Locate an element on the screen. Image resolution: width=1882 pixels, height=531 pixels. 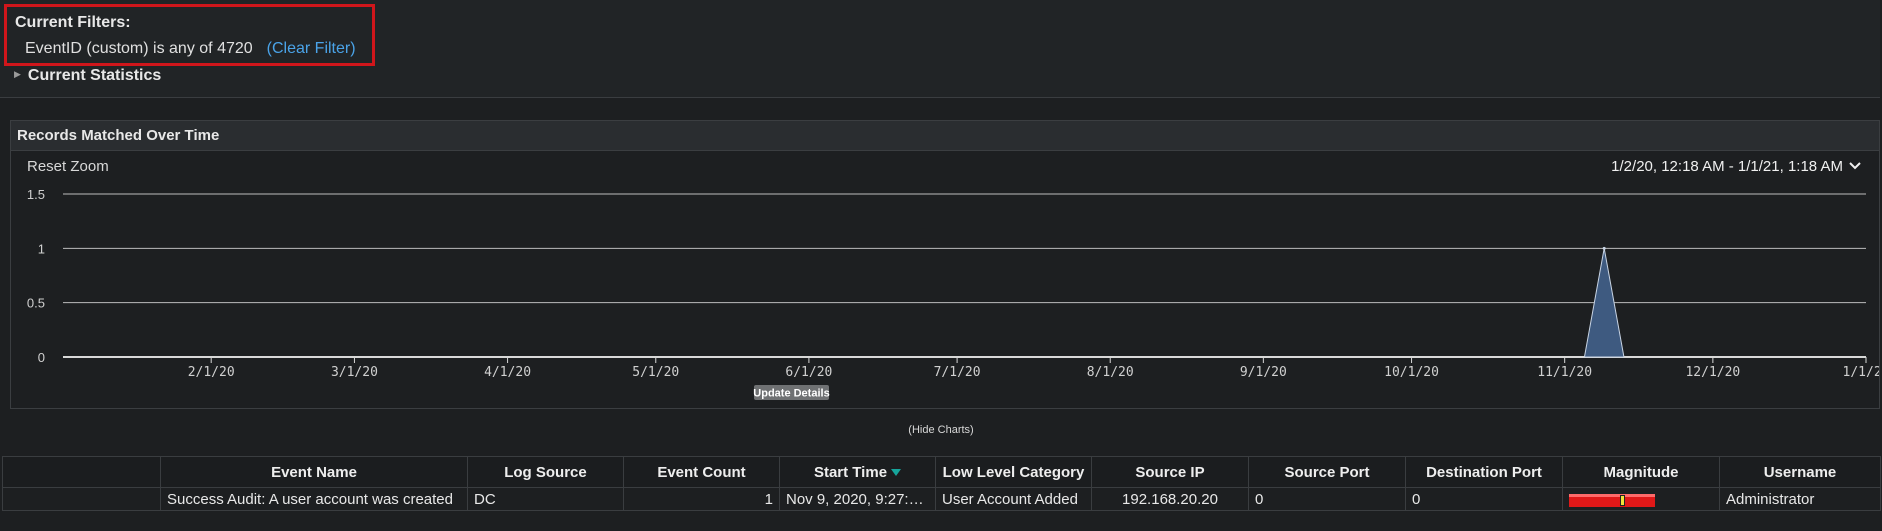
y-tick-label: 1 is located at coordinates (41, 248).